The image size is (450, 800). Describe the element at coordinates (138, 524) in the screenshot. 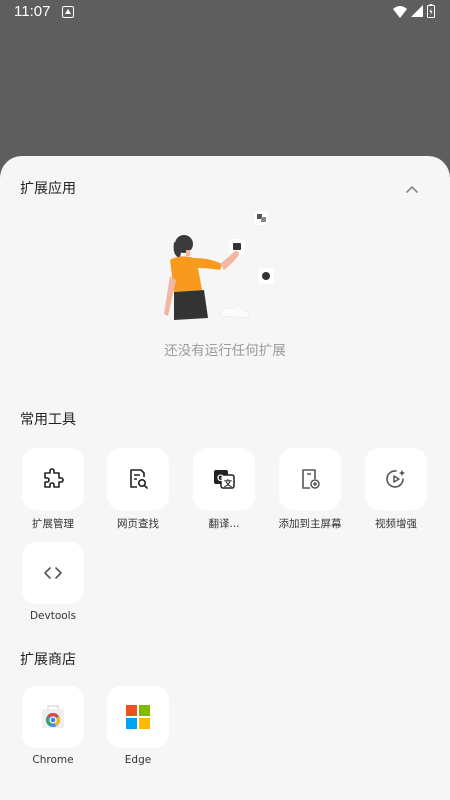

I see `tool-label: 网页查找` at that location.